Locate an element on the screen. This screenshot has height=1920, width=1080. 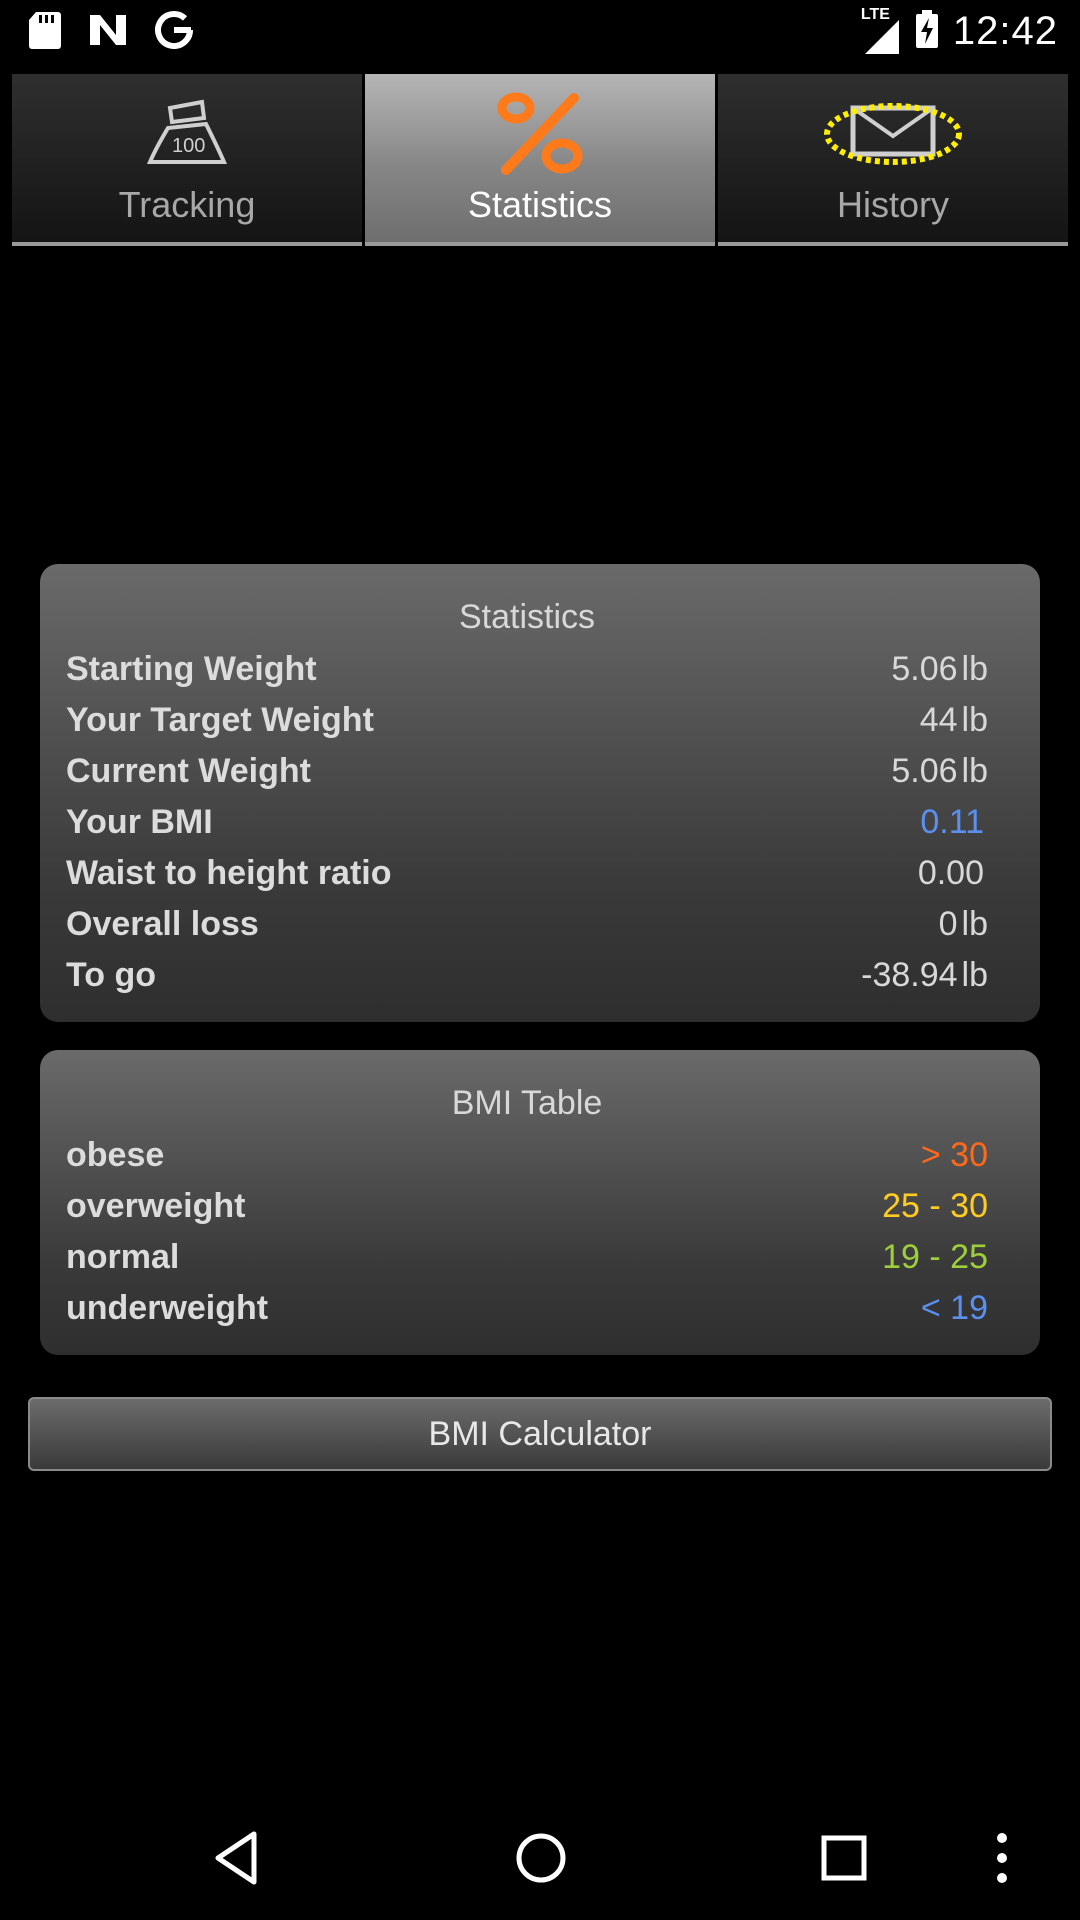
bmi-category-label: overweight is located at coordinates (156, 1206).